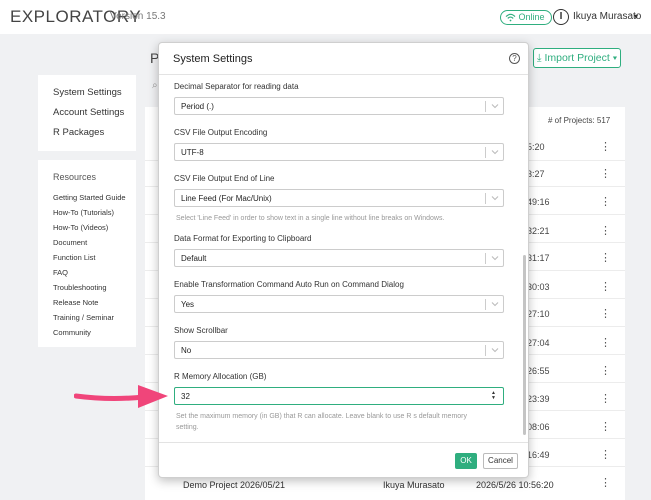  Describe the element at coordinates (121, 396) in the screenshot. I see `annotation-arrow-icon` at that location.